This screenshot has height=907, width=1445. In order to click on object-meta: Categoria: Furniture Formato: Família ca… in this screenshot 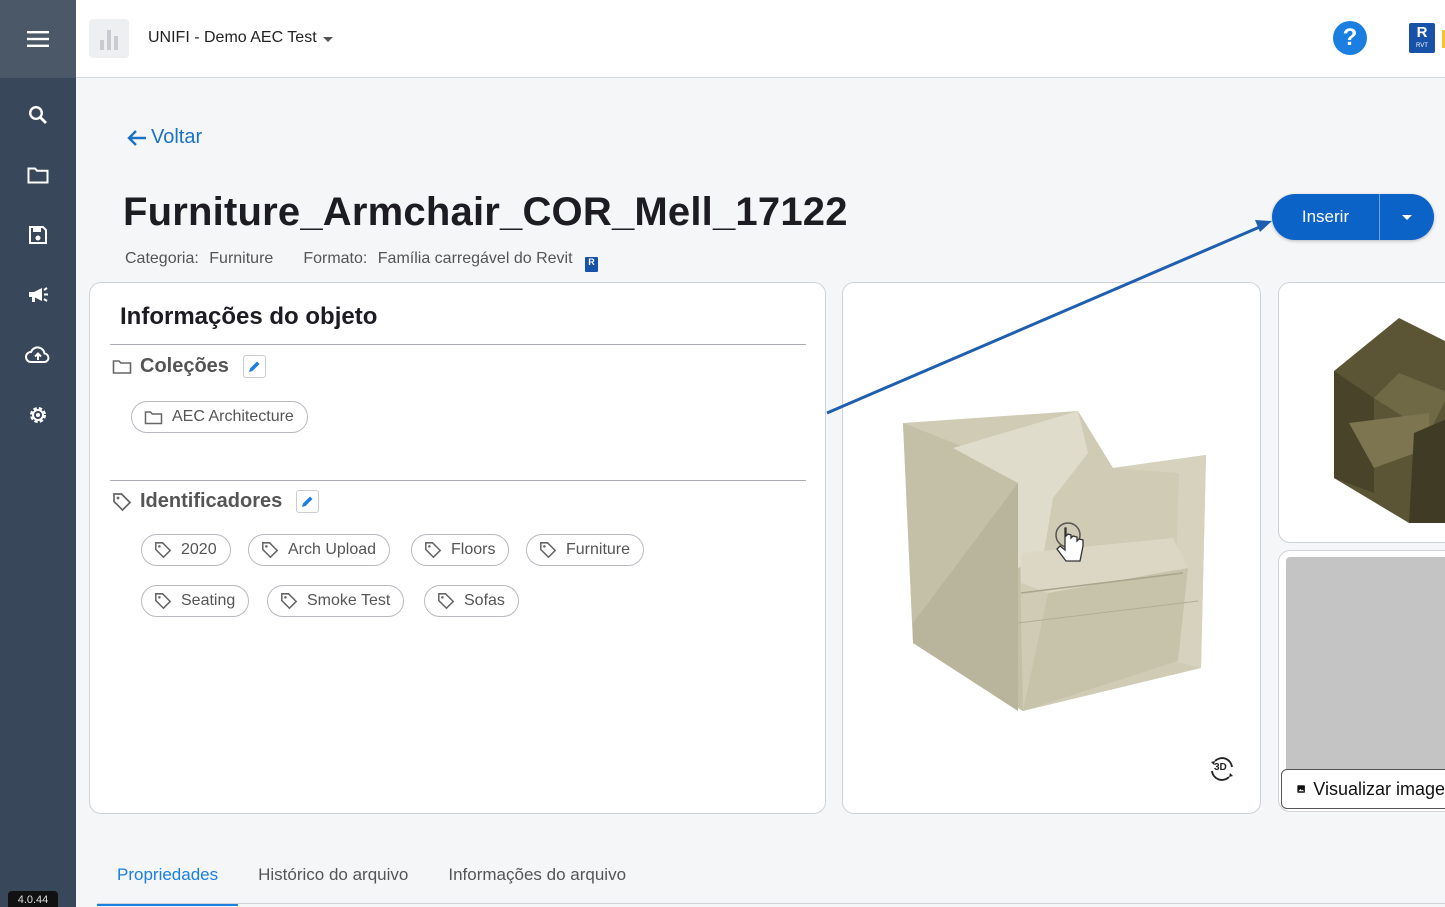, I will do `click(361, 261)`.